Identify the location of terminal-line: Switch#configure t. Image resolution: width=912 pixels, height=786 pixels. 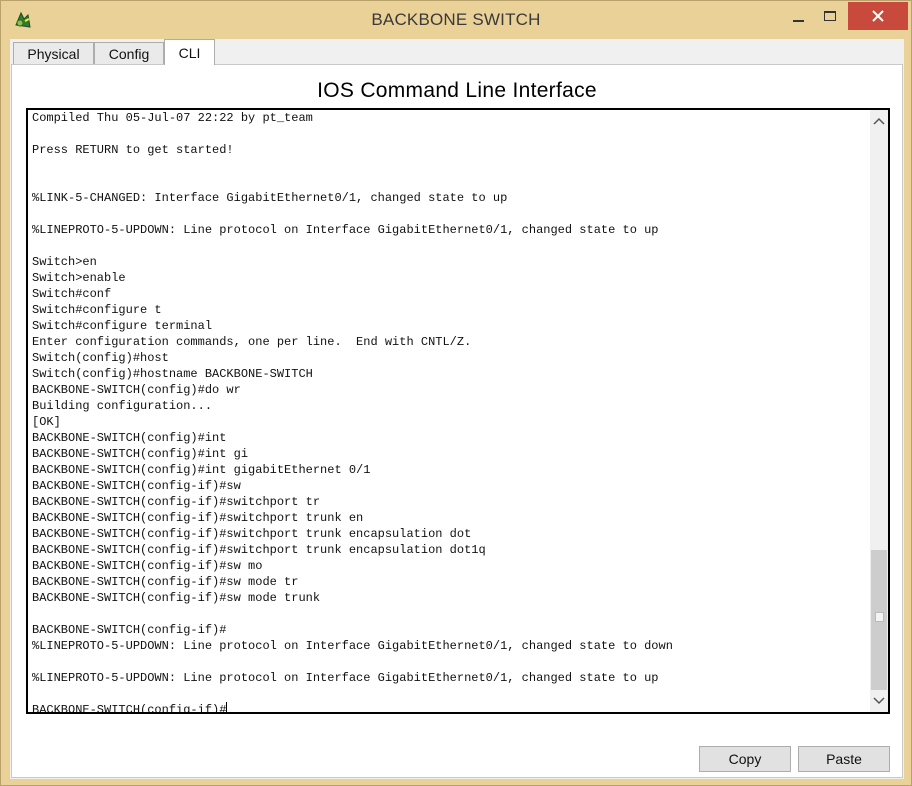
(97, 310).